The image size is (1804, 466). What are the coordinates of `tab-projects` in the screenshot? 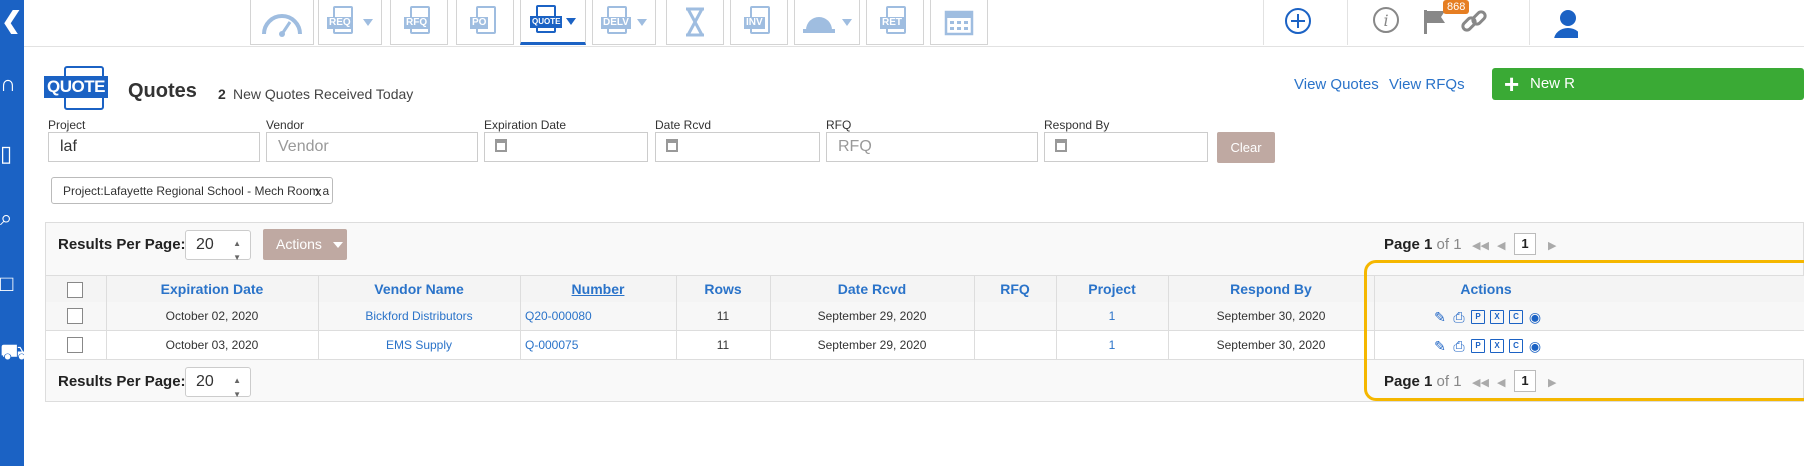 It's located at (827, 22).